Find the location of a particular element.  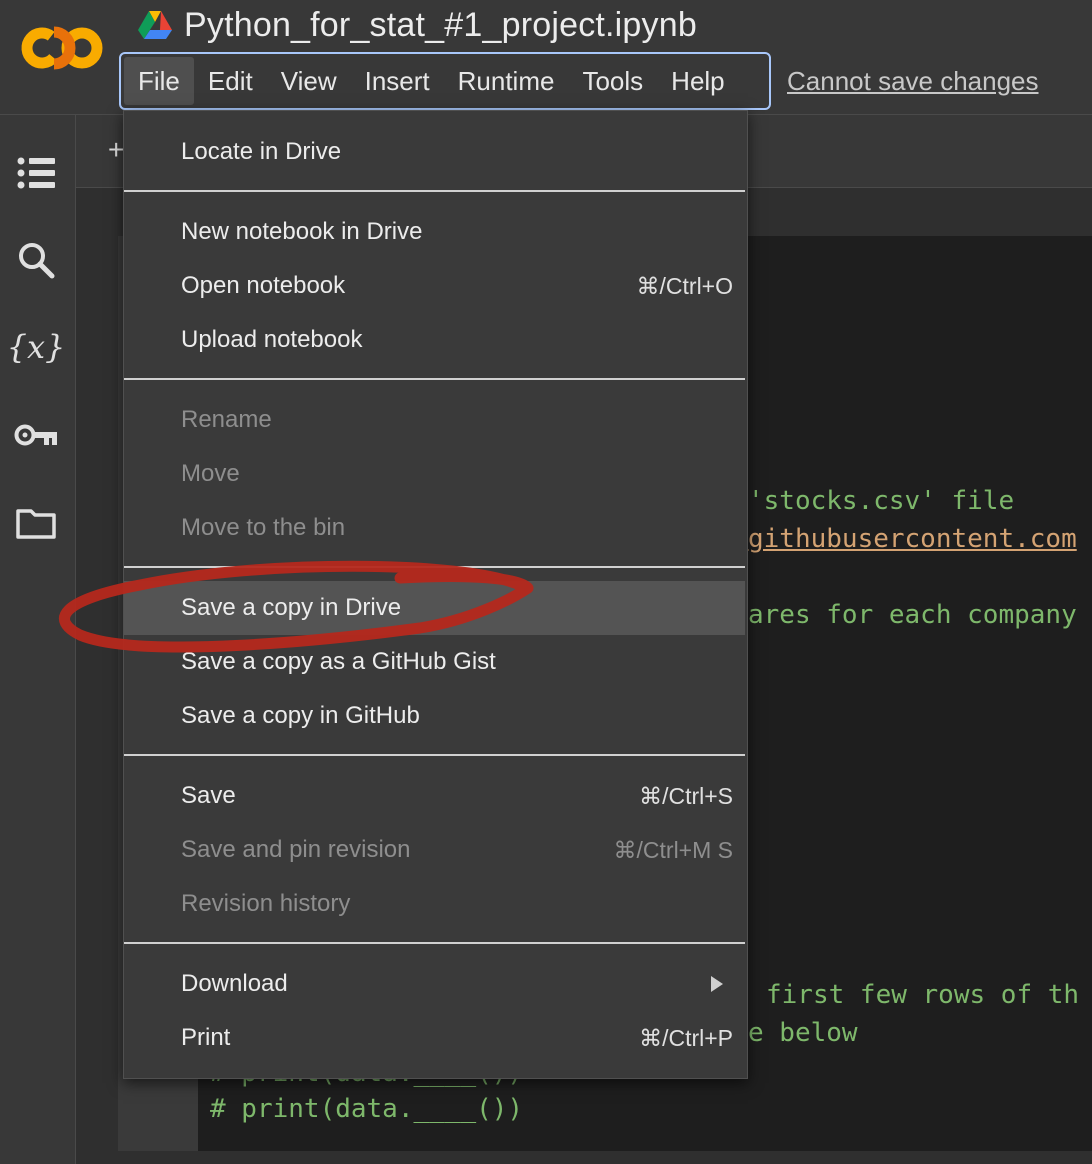

menu-item-open-notebook: Open notebook ⌘/Ctrl+O is located at coordinates (434, 286).